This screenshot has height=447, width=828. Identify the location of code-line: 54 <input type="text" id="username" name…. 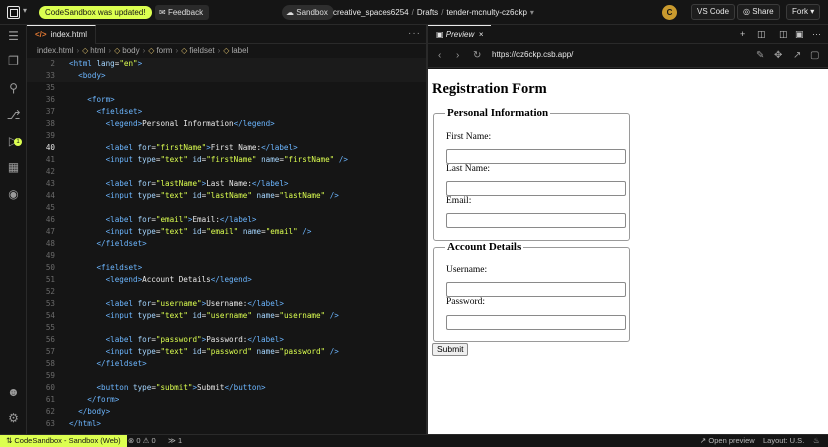
(227, 316).